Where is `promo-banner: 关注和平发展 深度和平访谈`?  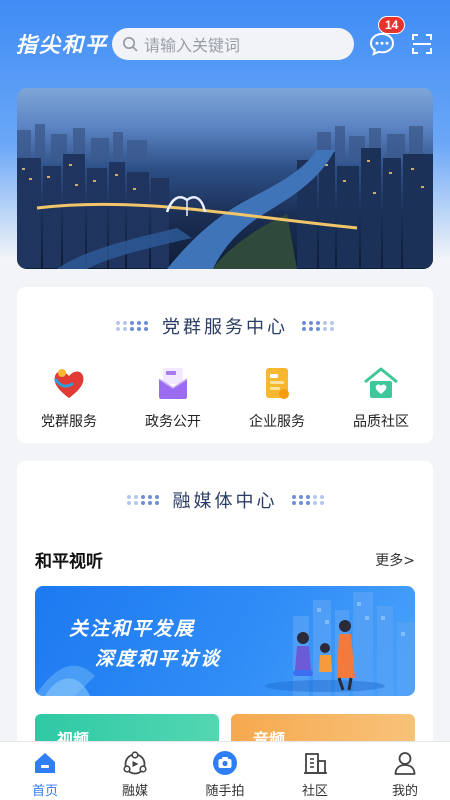
promo-banner: 关注和平发展 深度和平访谈 is located at coordinates (225, 641).